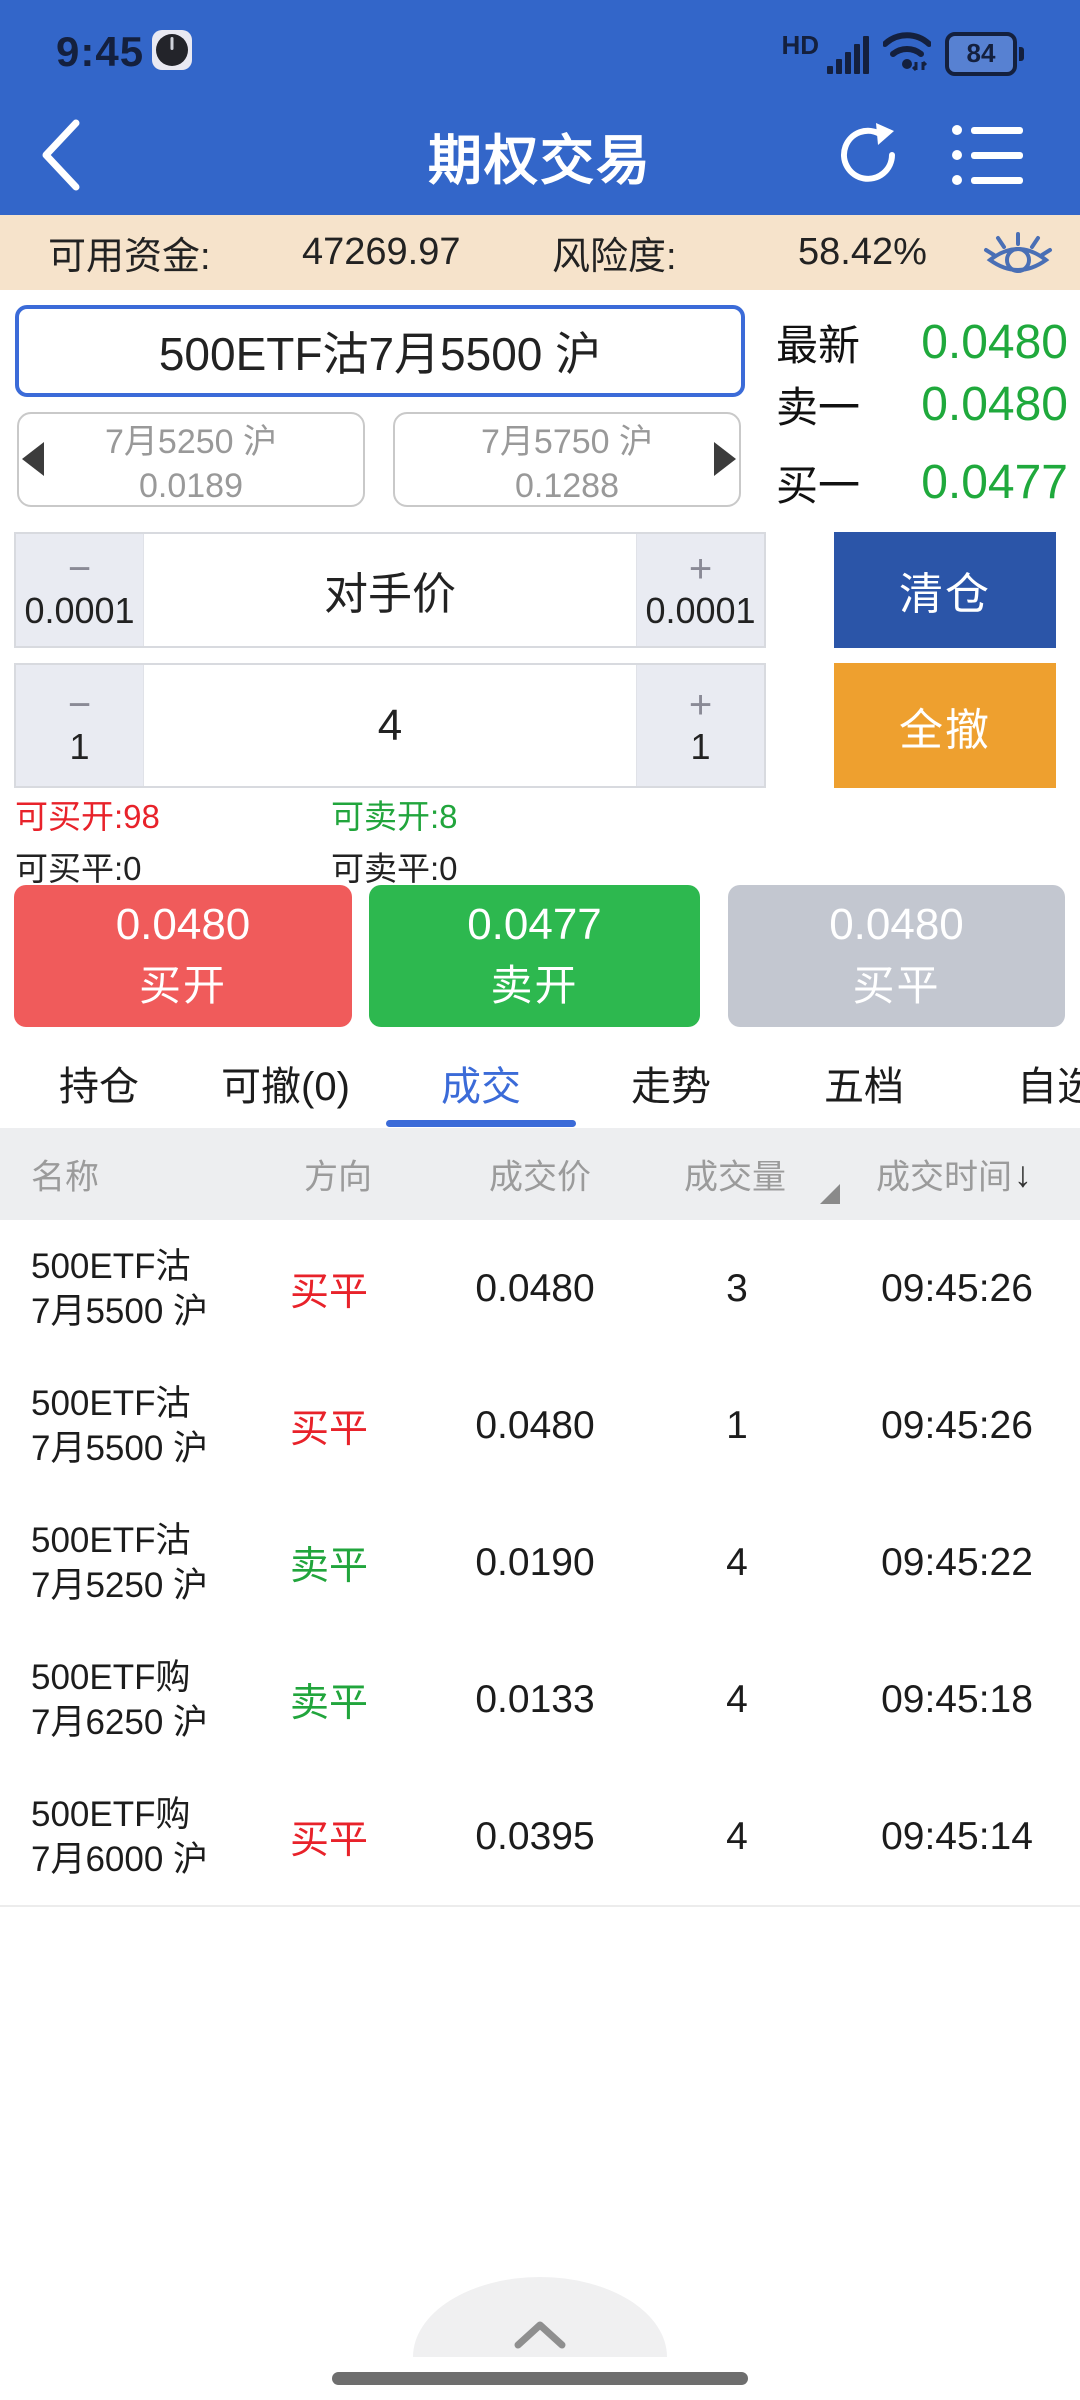 The height and width of the screenshot is (2400, 1080). Describe the element at coordinates (818, 345) in the screenshot. I see `latest-label: 最新` at that location.